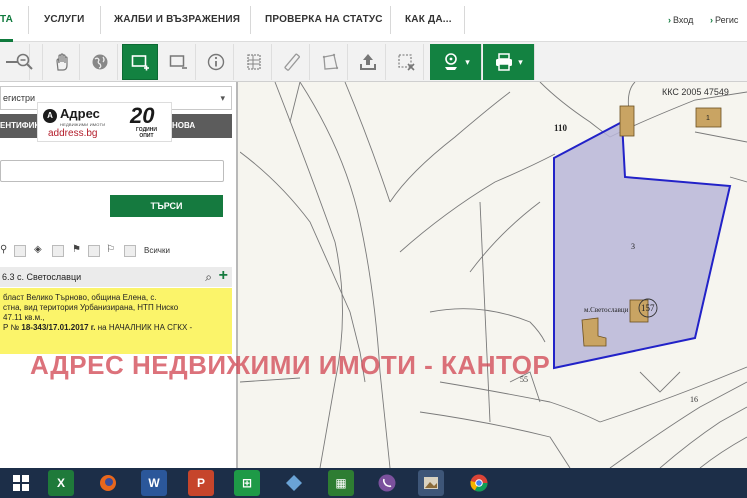 The width and height of the screenshot is (747, 498). What do you see at coordinates (290, 365) in the screenshot?
I see `watermark-text: АДРЕС НЕДВИЖИМИ ИМОТИ - КАНТОР` at bounding box center [290, 365].